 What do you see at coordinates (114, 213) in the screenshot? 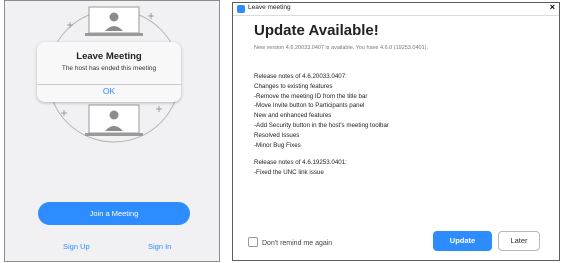
I see `join-meeting-button: Join a Meeting` at bounding box center [114, 213].